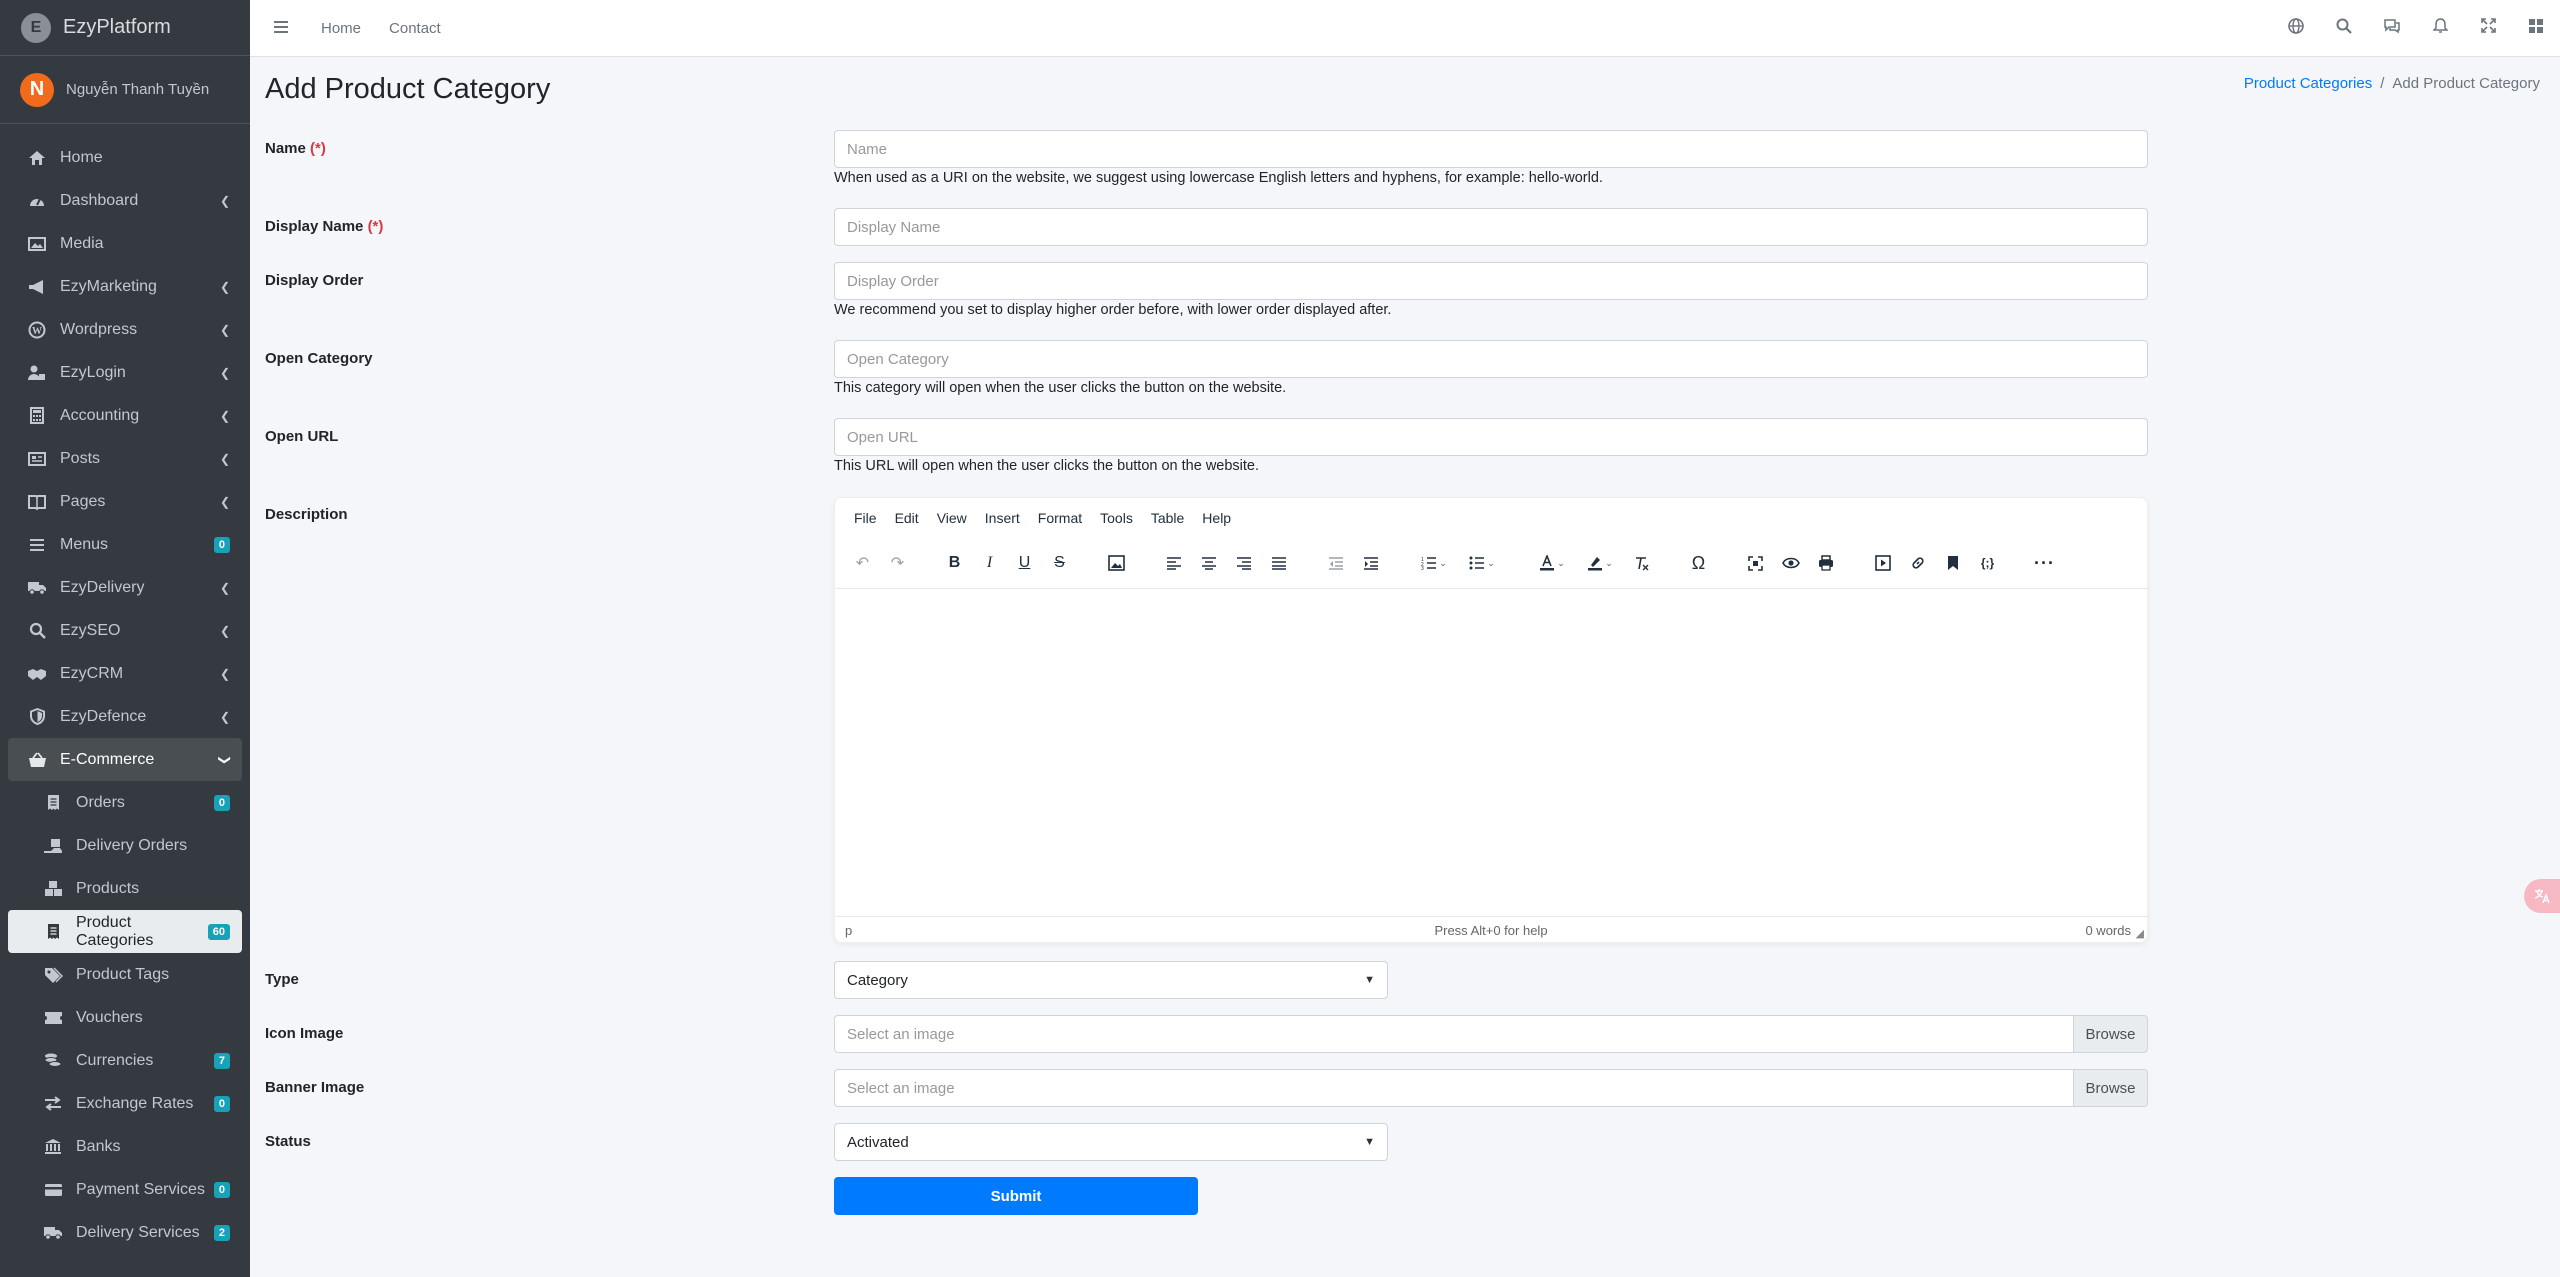 This screenshot has width=2560, height=1277. What do you see at coordinates (1698, 563) in the screenshot?
I see `special-character-icon: Ω` at bounding box center [1698, 563].